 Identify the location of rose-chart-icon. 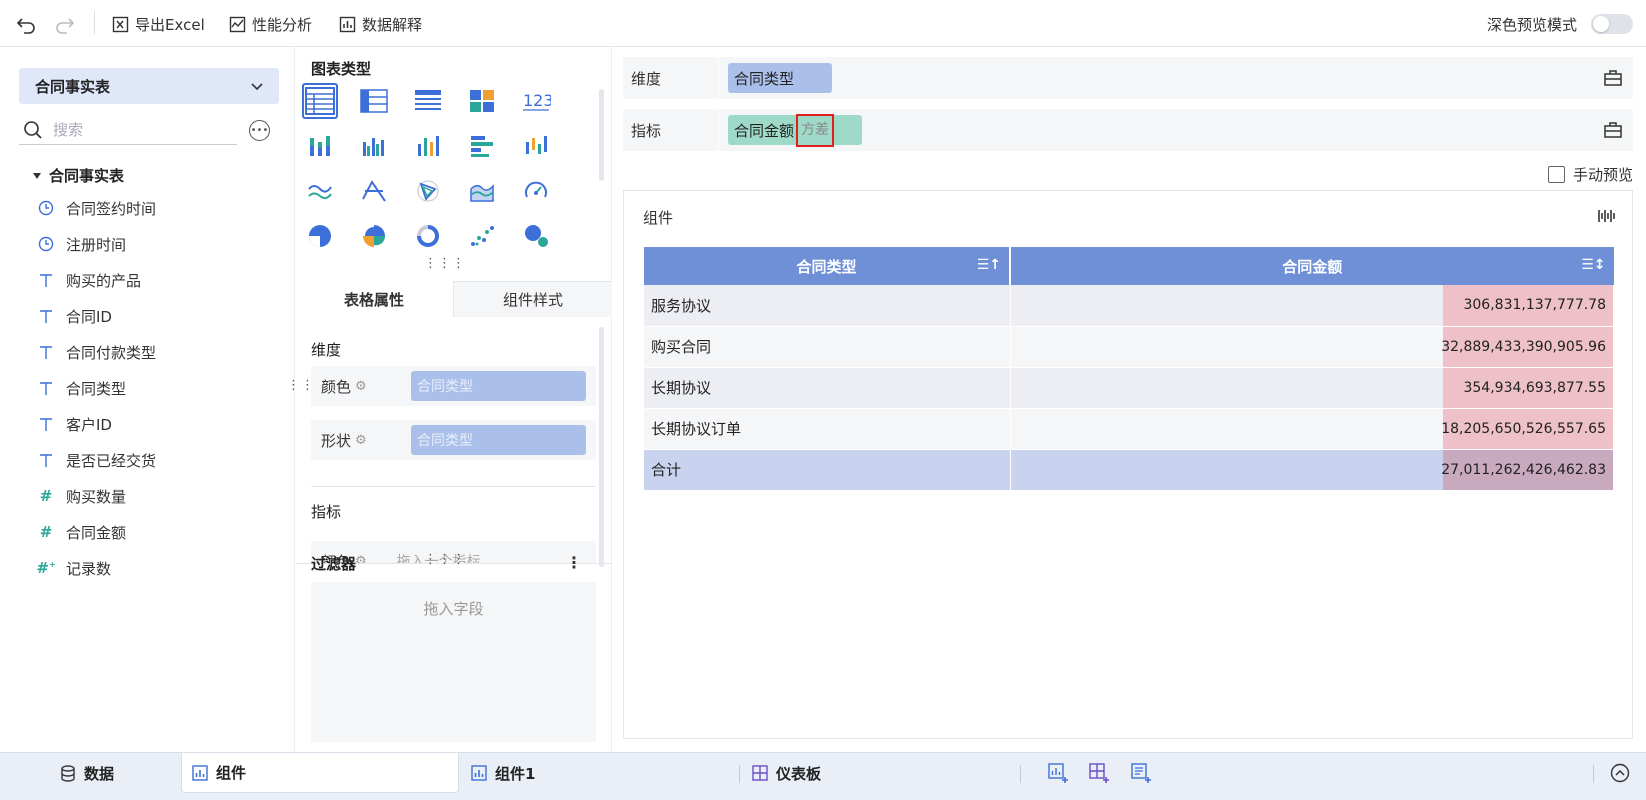
(374, 236).